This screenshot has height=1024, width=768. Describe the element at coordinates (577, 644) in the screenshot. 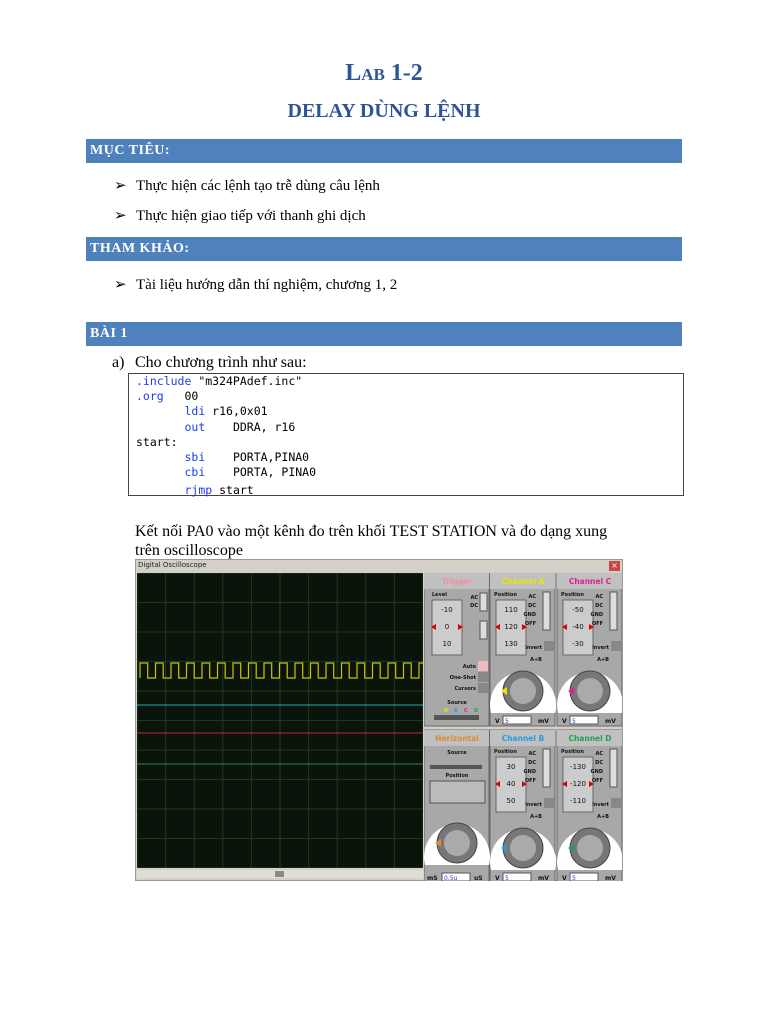

I see `panel-label: -30` at that location.